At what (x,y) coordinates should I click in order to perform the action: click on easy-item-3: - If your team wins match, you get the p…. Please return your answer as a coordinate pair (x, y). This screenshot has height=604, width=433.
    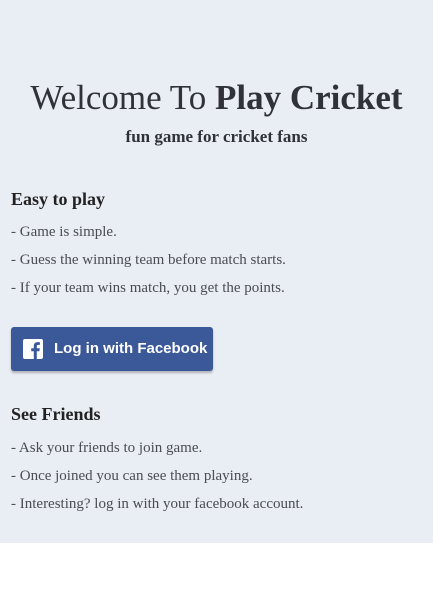
    Looking at the image, I should click on (148, 288).